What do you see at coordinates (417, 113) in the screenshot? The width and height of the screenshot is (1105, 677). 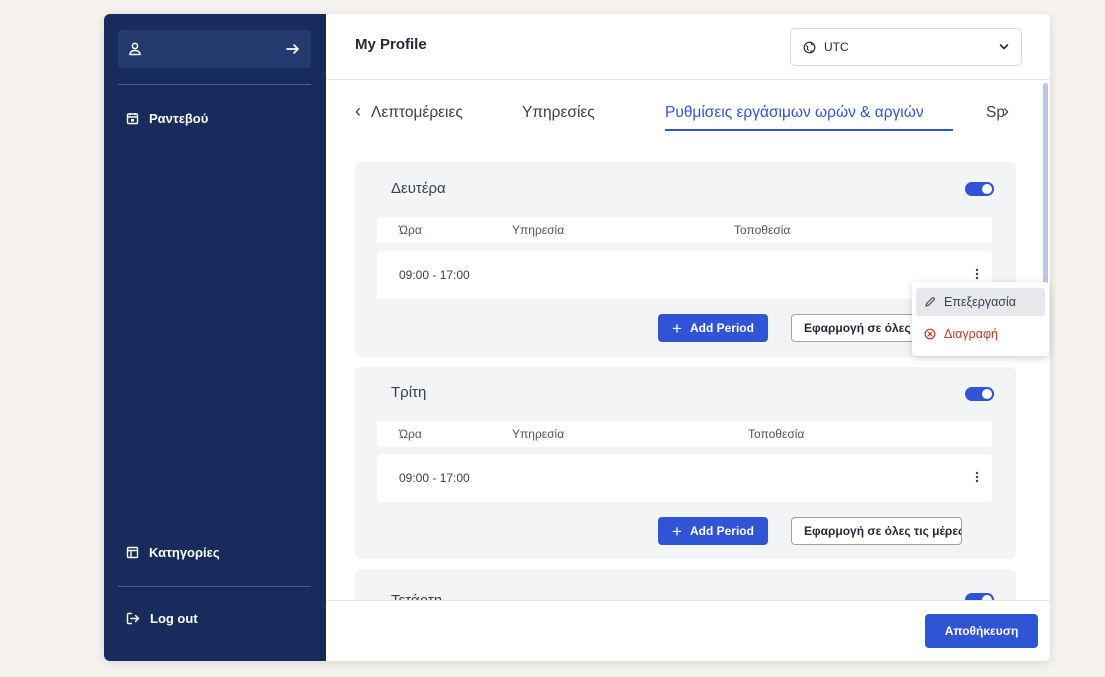 I see `tab-details: Λεπτομέρειες` at bounding box center [417, 113].